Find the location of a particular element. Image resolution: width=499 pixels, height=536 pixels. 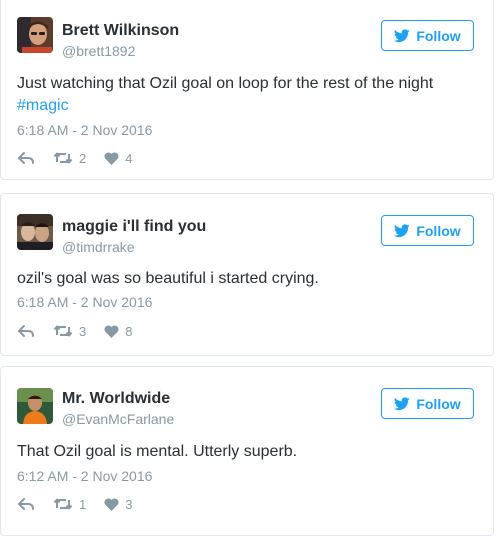

like-button: 3 is located at coordinates (118, 504).